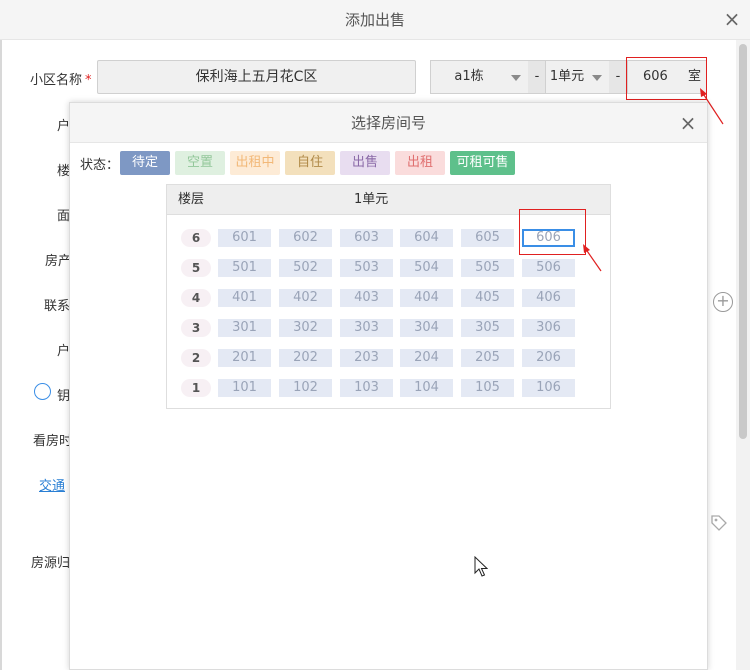  I want to click on floor-number: 3, so click(196, 328).